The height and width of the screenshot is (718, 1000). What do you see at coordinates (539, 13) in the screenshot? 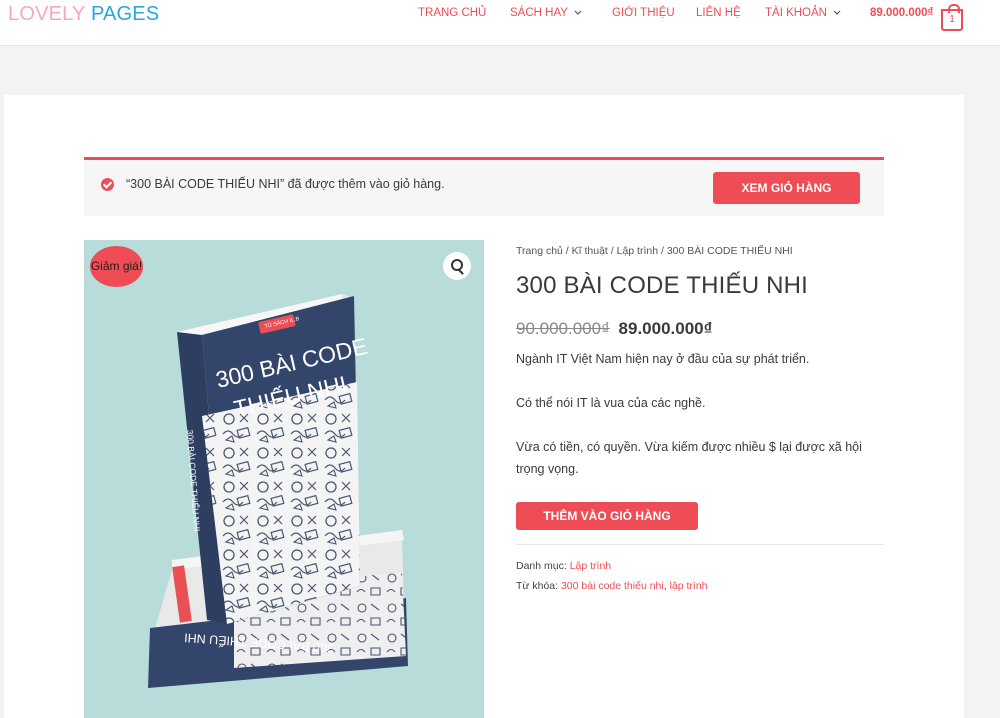
I see `nav-item-books-label: SÁCH HAY` at bounding box center [539, 13].